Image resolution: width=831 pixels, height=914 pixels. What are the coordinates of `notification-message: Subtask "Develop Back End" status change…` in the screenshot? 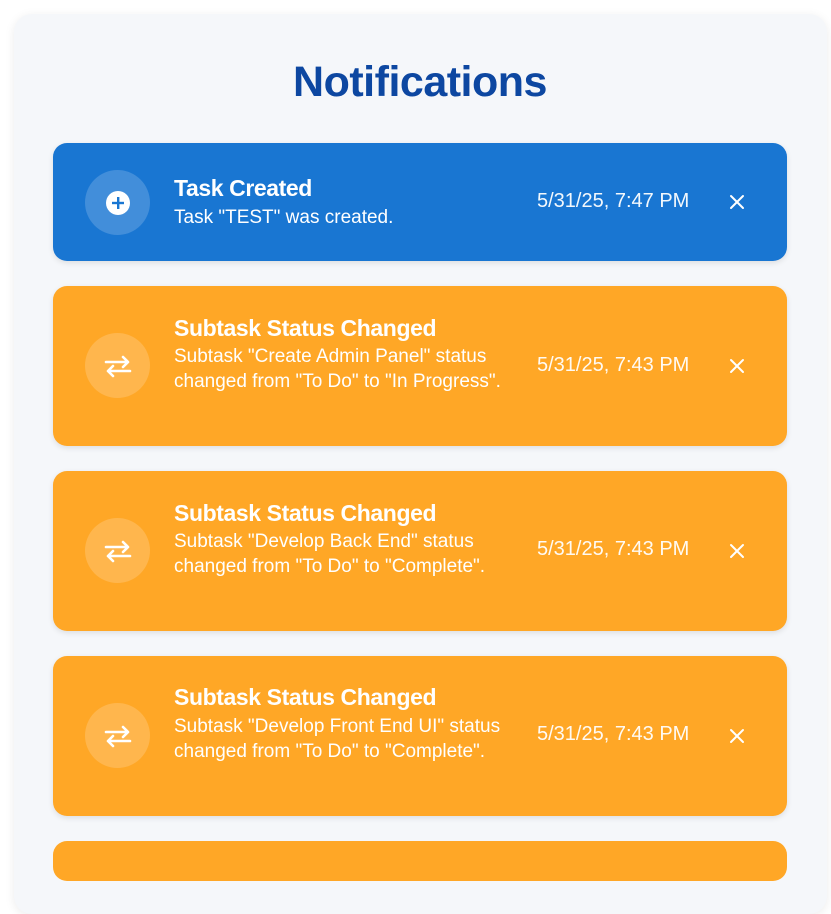 It's located at (330, 554).